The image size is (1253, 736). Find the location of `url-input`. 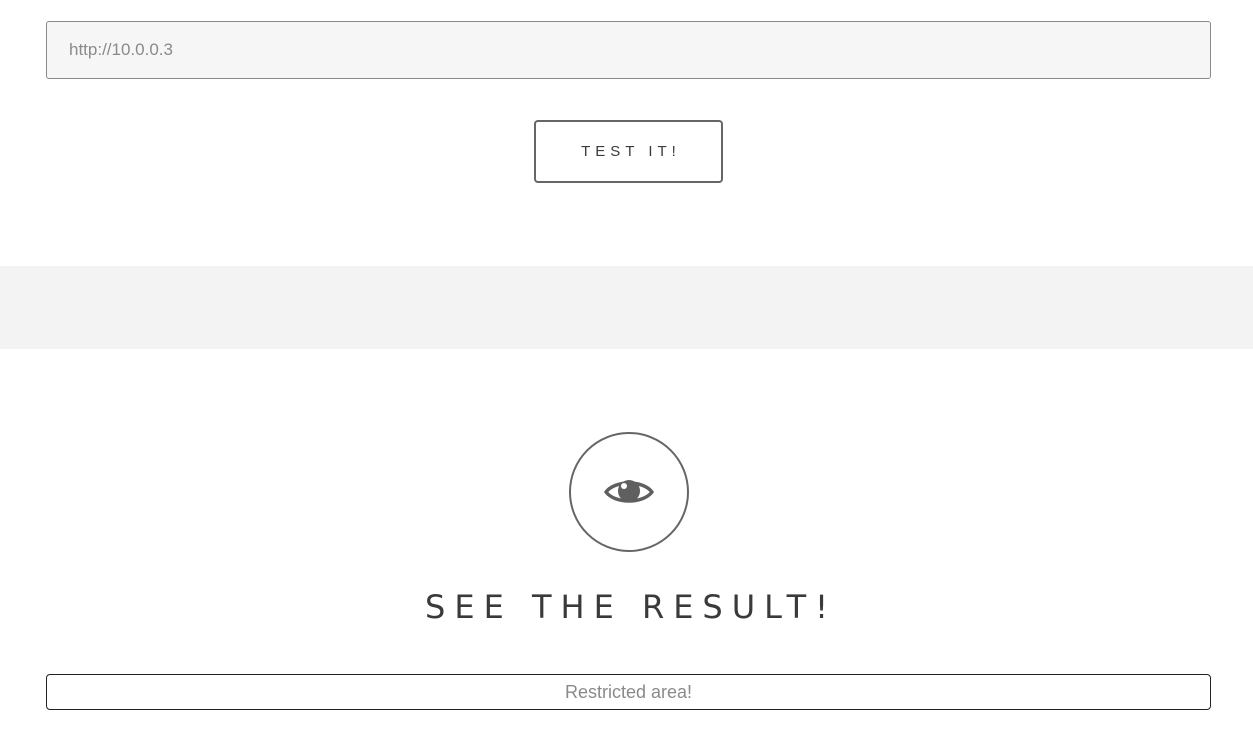

url-input is located at coordinates (628, 50).